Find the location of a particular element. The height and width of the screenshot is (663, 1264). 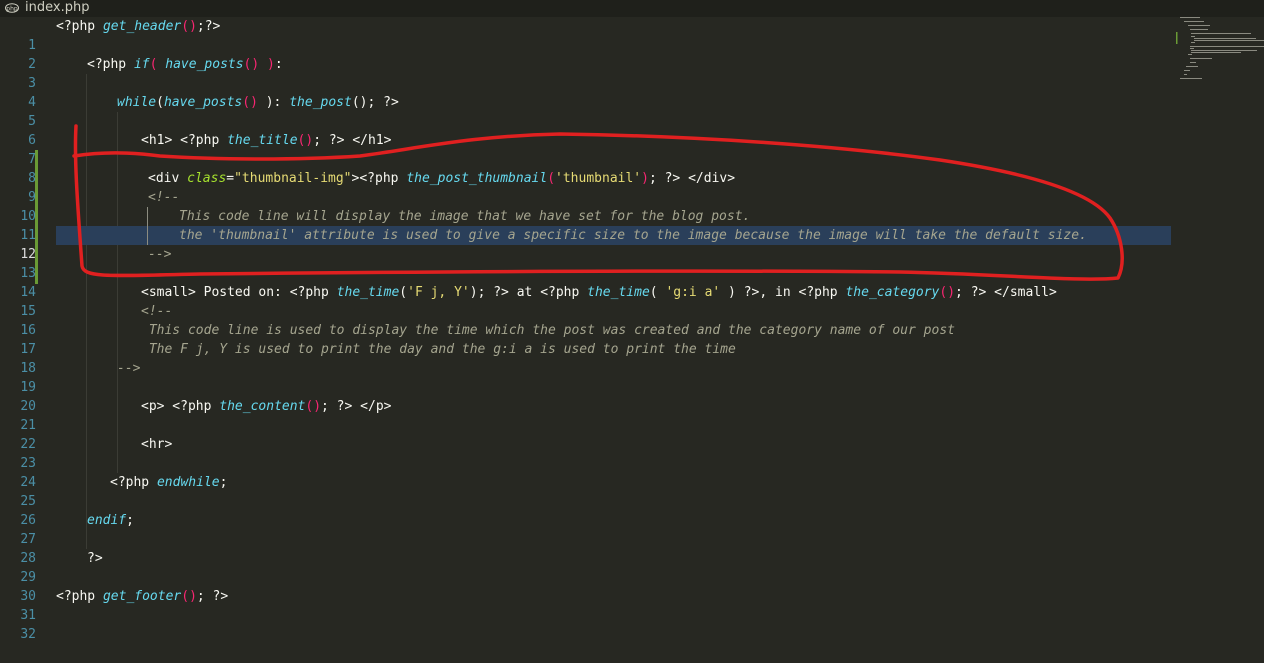

code-line-30: 30 is located at coordinates (632, 586).